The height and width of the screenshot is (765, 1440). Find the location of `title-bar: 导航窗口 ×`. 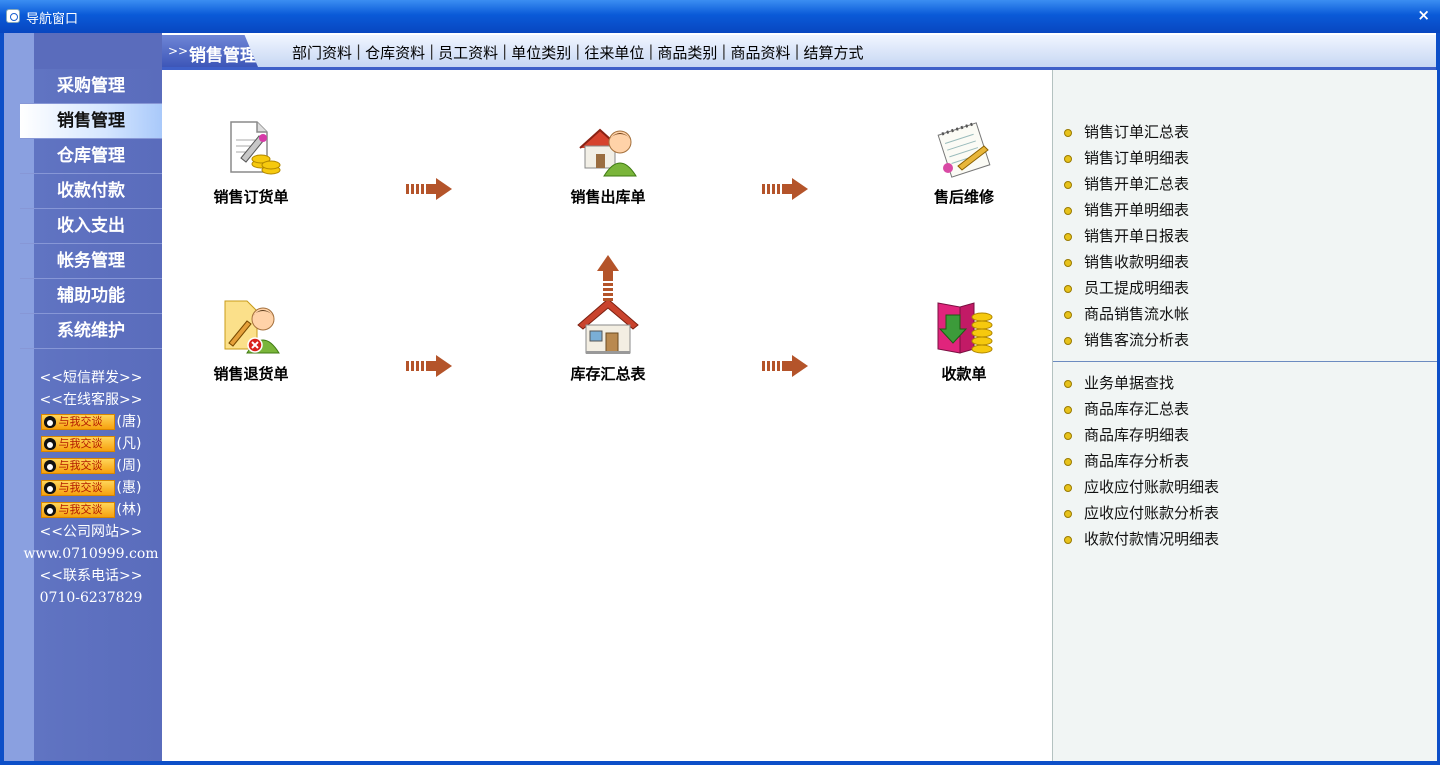

title-bar: 导航窗口 × is located at coordinates (720, 16).